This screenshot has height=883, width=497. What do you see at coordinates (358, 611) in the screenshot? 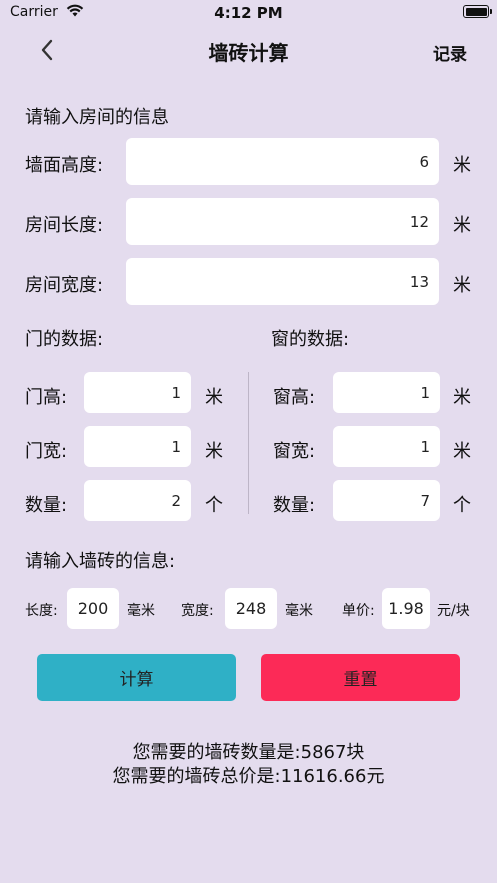
I see `tile-price-label: 单价:` at bounding box center [358, 611].